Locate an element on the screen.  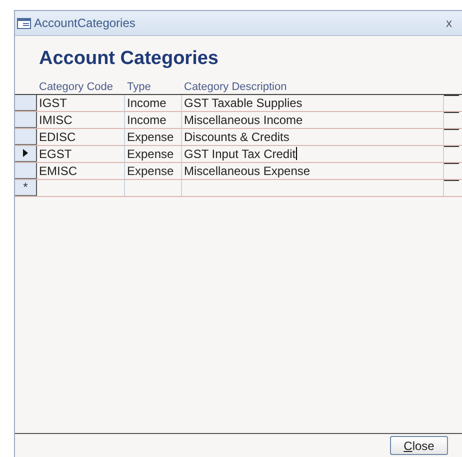
column-header: Category Description is located at coordinates (235, 87).